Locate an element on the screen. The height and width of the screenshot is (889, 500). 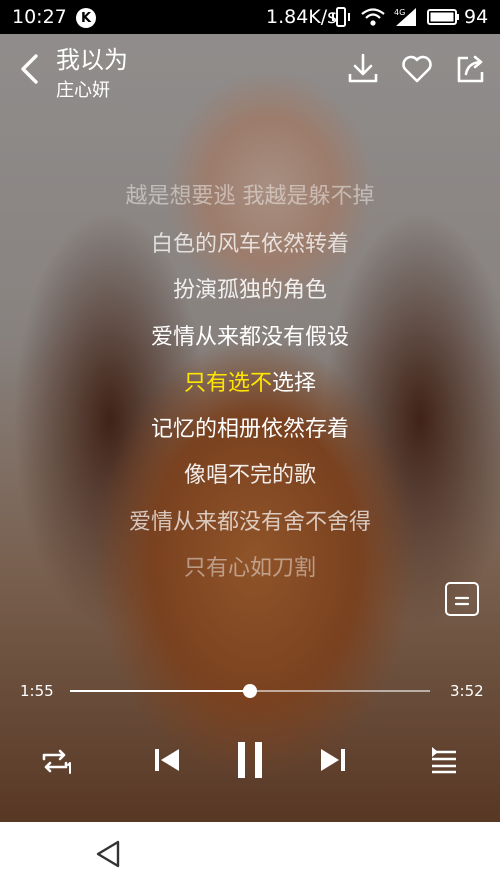
download-icon is located at coordinates (363, 69).